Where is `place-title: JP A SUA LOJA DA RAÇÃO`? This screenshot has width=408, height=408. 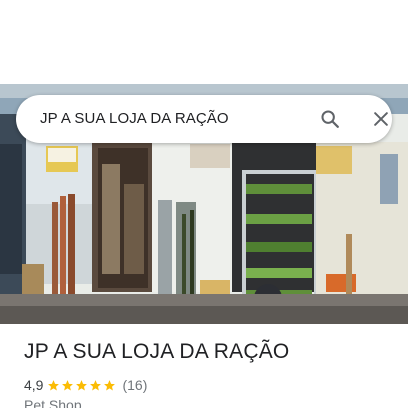 place-title: JP A SUA LOJA DA RAÇÃO is located at coordinates (157, 351).